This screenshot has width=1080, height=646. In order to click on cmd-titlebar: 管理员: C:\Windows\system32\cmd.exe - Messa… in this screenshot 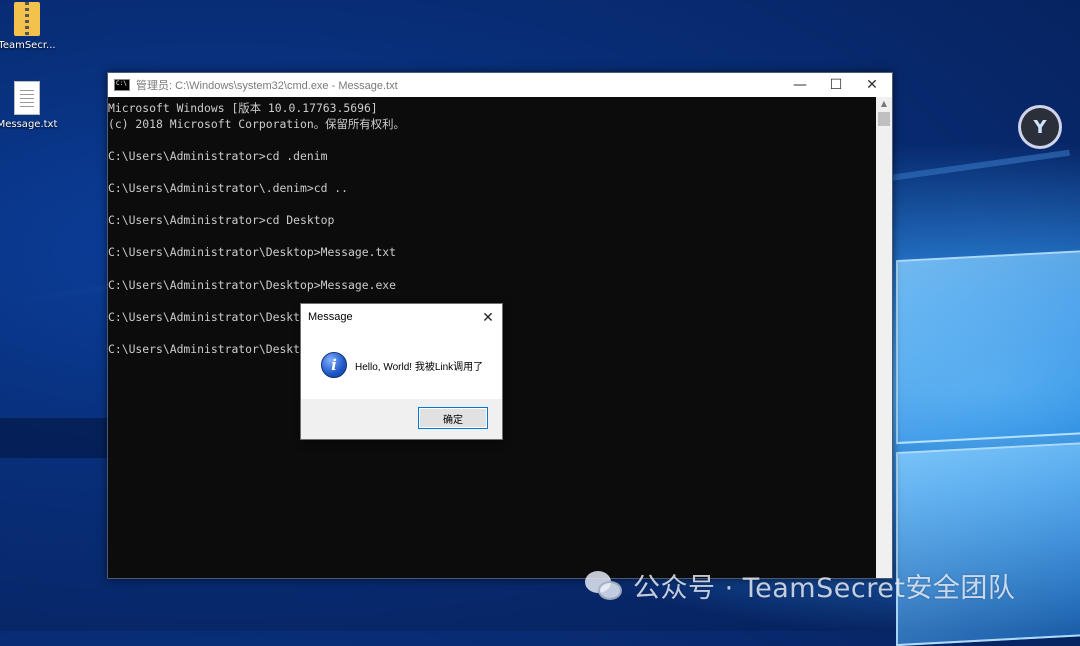, I will do `click(500, 85)`.